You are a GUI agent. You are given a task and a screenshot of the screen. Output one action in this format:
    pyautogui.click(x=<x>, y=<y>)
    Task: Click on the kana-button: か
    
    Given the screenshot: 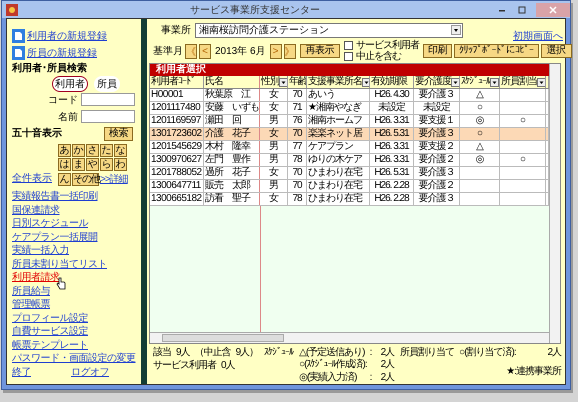 What is the action you would take?
    pyautogui.click(x=78, y=150)
    